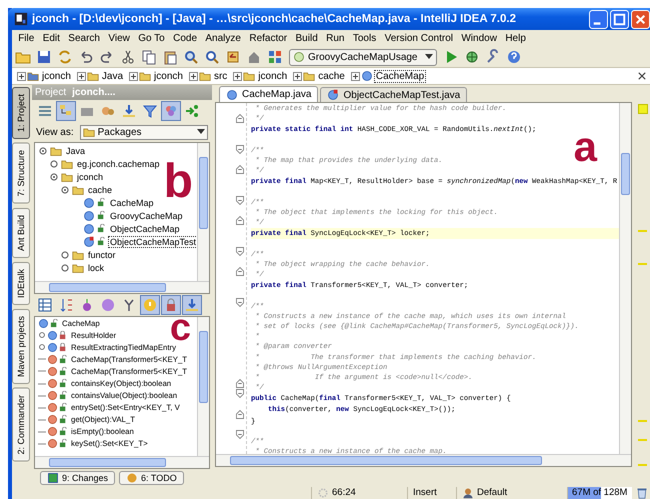 Image resolution: width=650 pixels, height=499 pixels. I want to click on run-config-dropdown: GroovyCacheMapUsage, so click(362, 57).